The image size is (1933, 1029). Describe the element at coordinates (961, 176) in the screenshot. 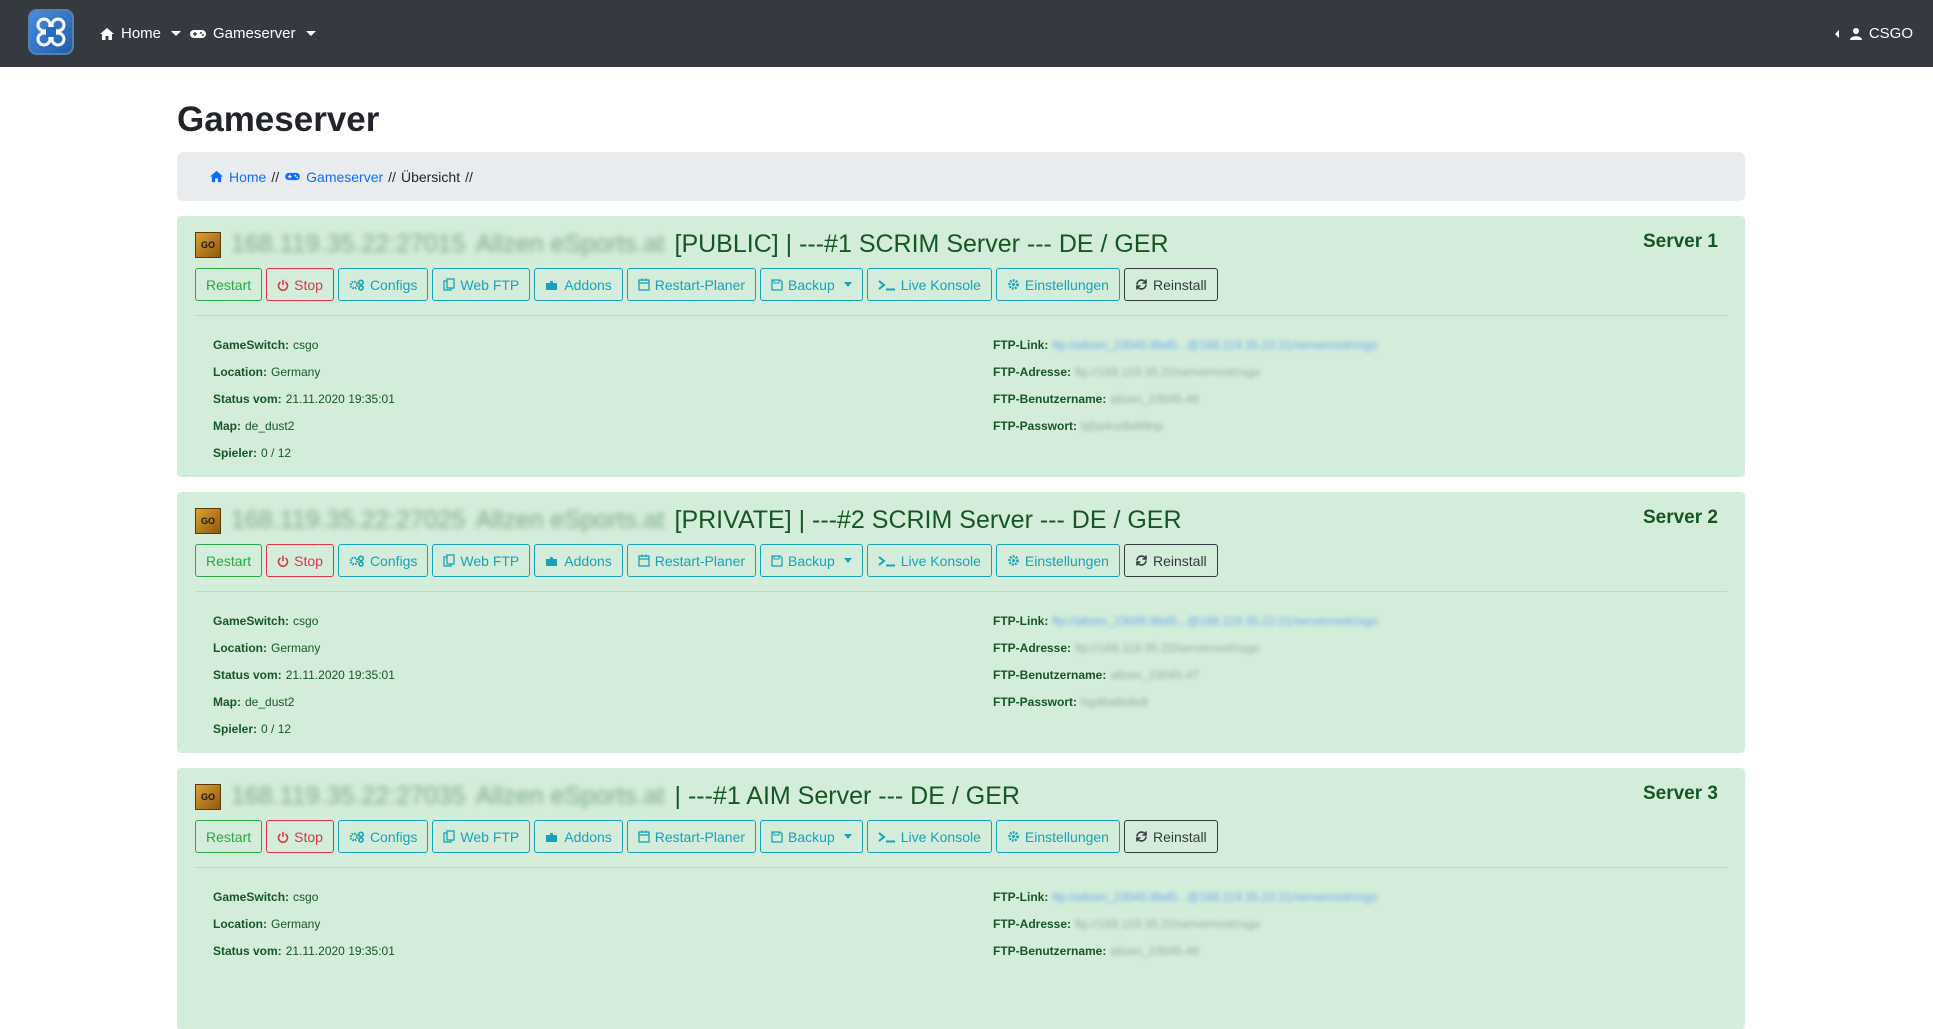

I see `breadcrumb: Home // Gameserver // Übersicht //` at that location.